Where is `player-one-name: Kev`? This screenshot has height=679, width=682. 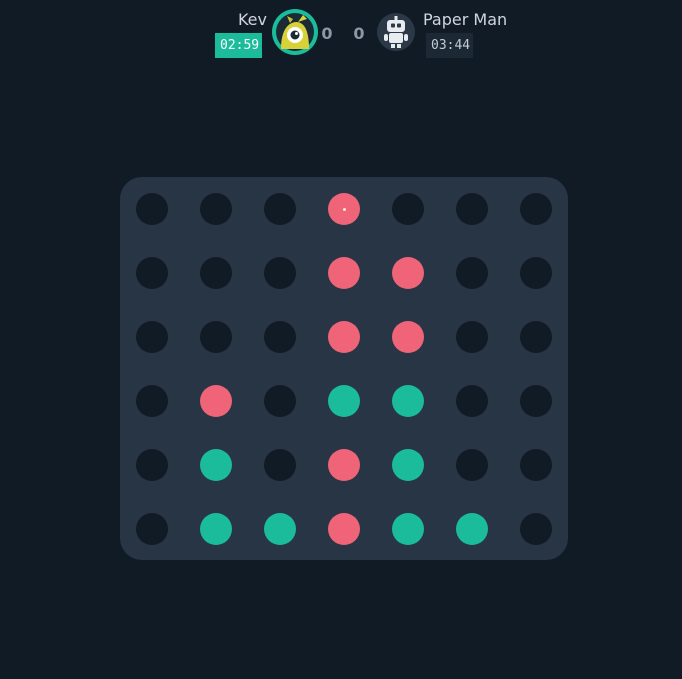
player-one-name: Kev is located at coordinates (252, 19).